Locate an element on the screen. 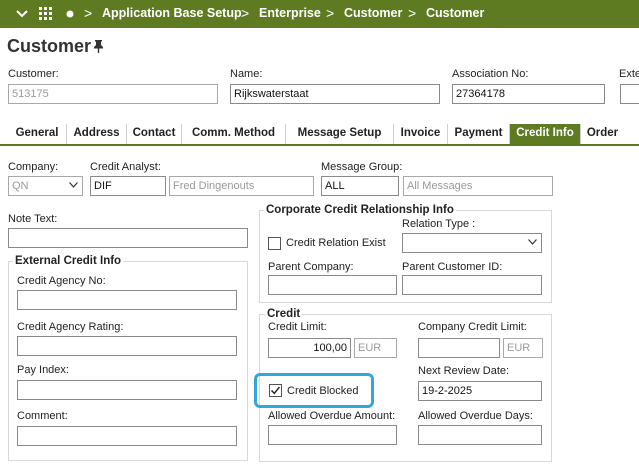 The width and height of the screenshot is (639, 466). association-no-label: Association No: is located at coordinates (490, 74).